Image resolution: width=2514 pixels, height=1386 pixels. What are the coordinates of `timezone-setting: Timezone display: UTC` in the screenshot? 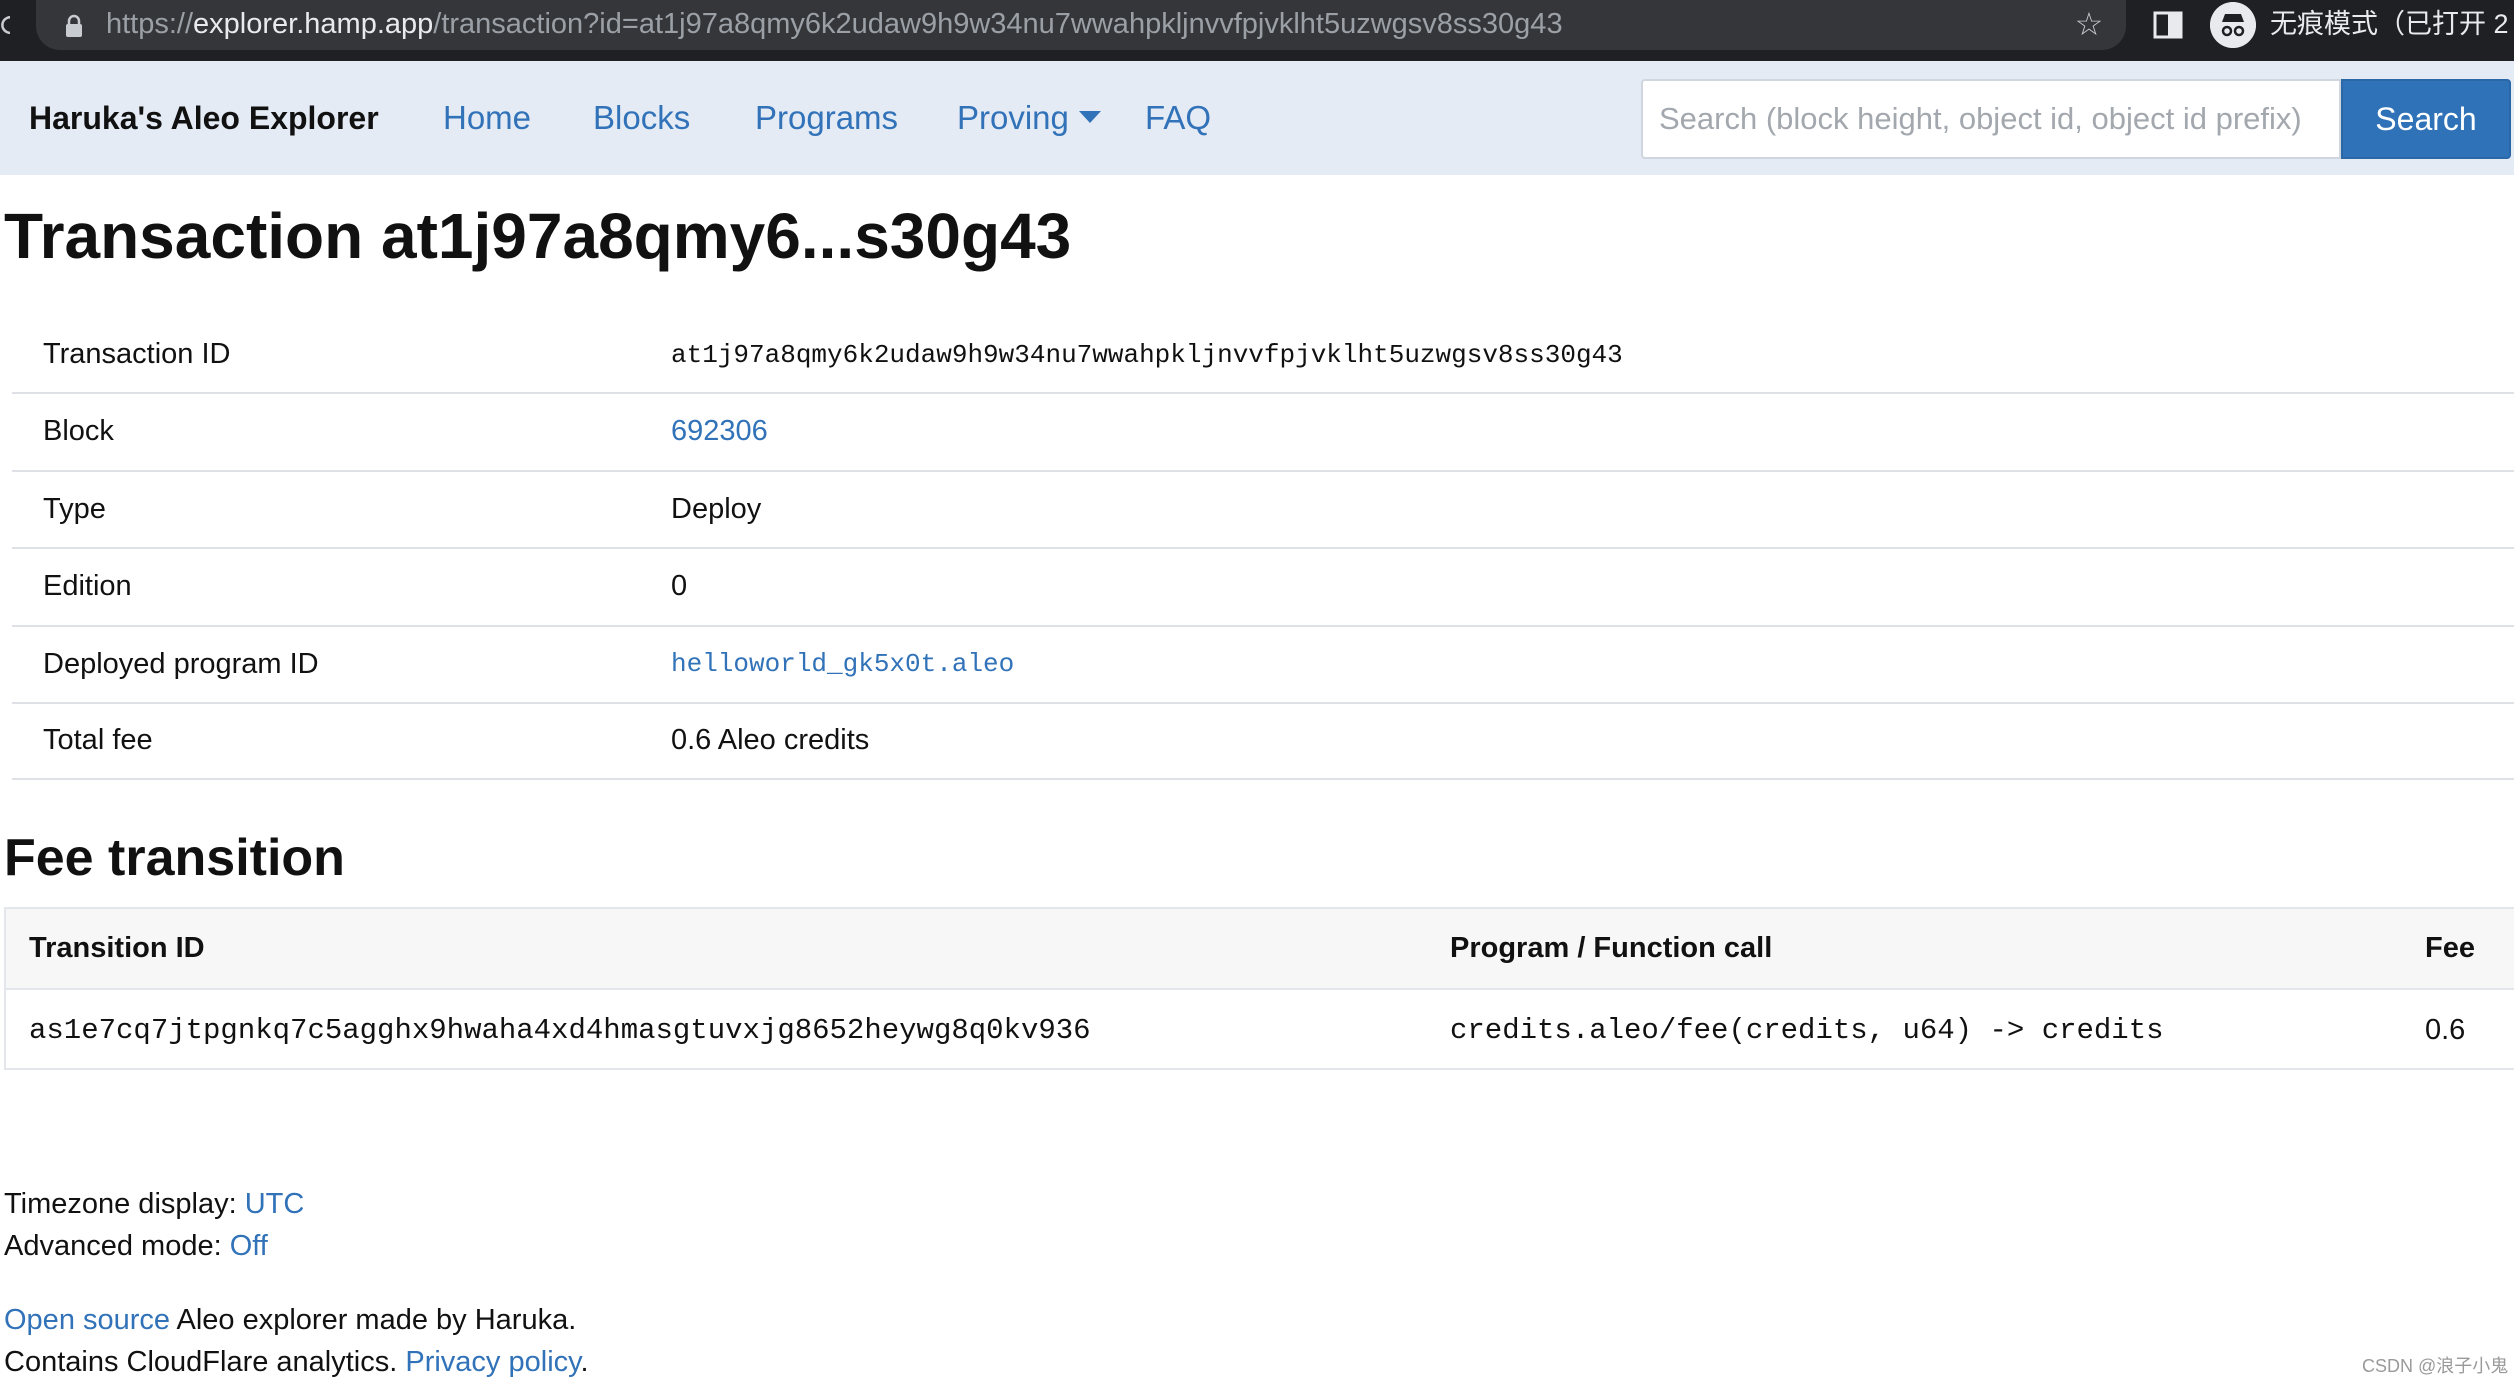 It's located at (154, 1204).